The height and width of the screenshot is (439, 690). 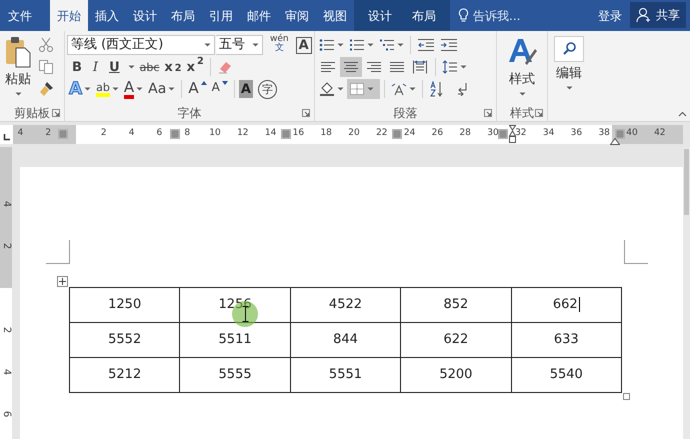 What do you see at coordinates (566, 340) in the screenshot?
I see `table-cell: 633` at bounding box center [566, 340].